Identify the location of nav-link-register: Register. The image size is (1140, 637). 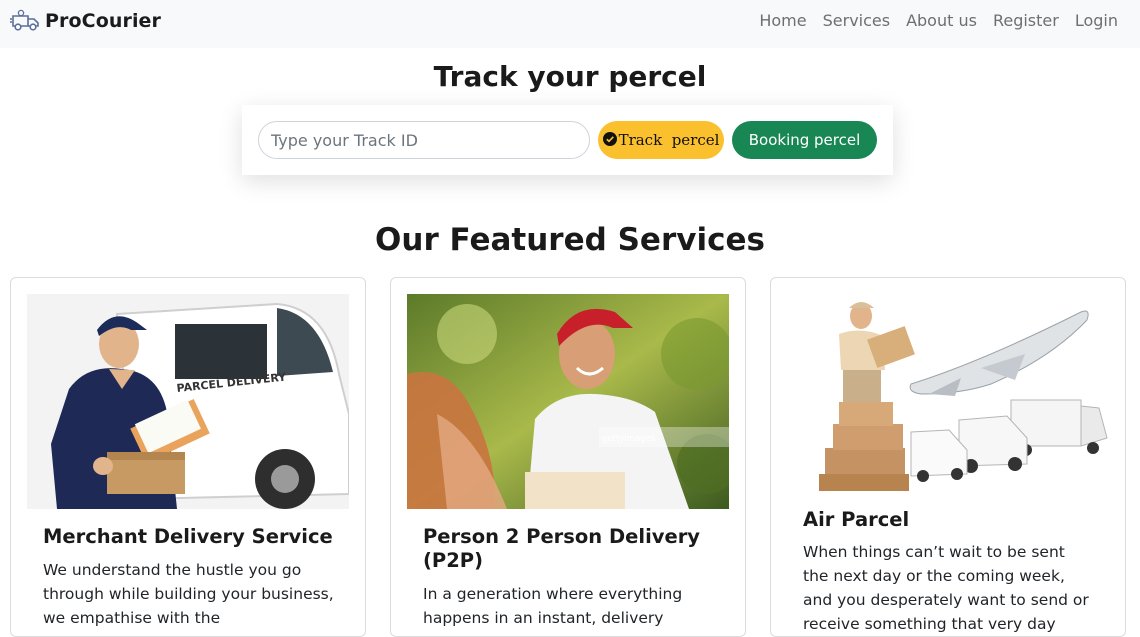
(1026, 21).